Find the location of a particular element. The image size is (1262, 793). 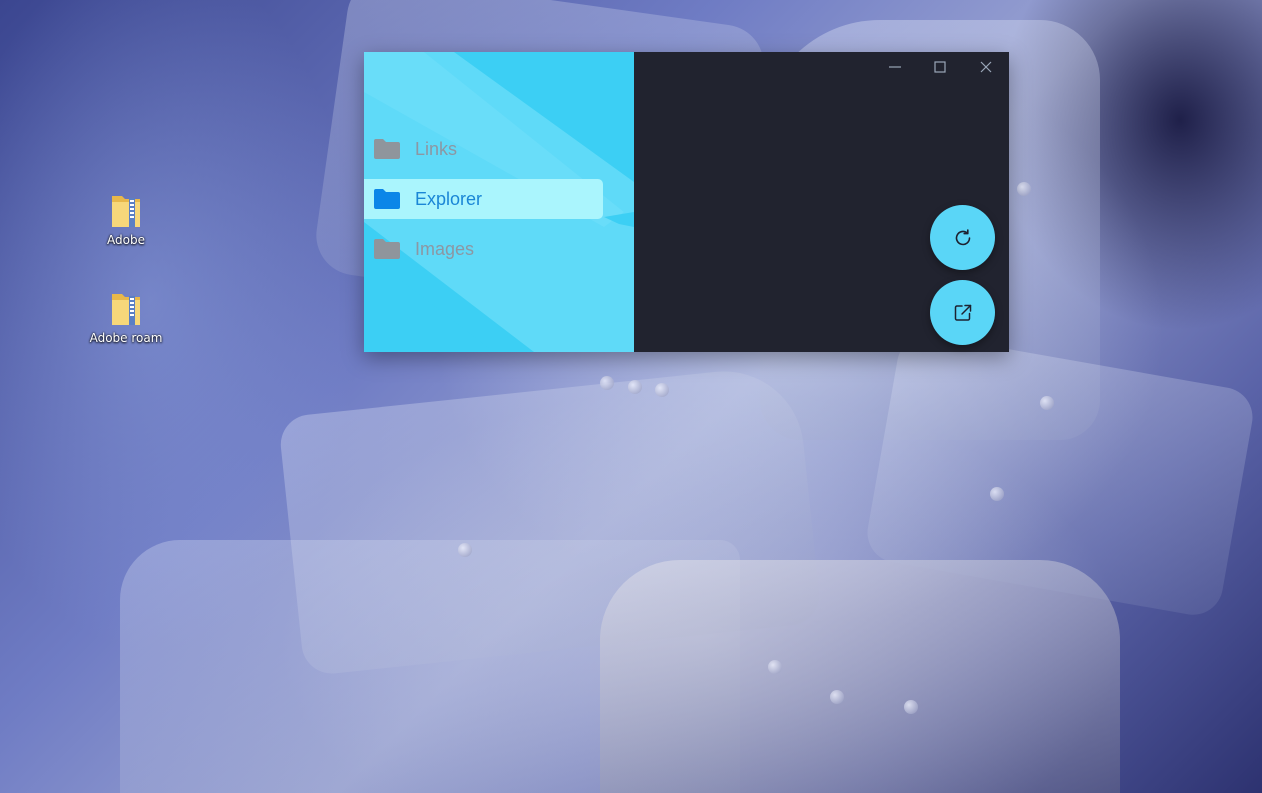

sidebar: Links Explorer Images is located at coordinates (499, 202).